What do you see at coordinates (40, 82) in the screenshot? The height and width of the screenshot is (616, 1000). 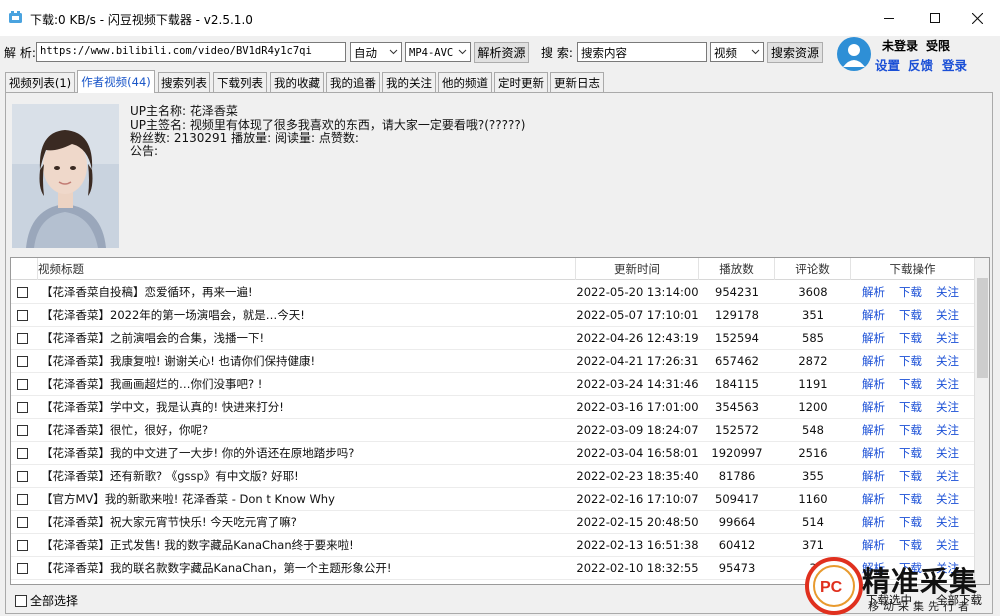 I see `tab-video-list: 视频列表(1)` at bounding box center [40, 82].